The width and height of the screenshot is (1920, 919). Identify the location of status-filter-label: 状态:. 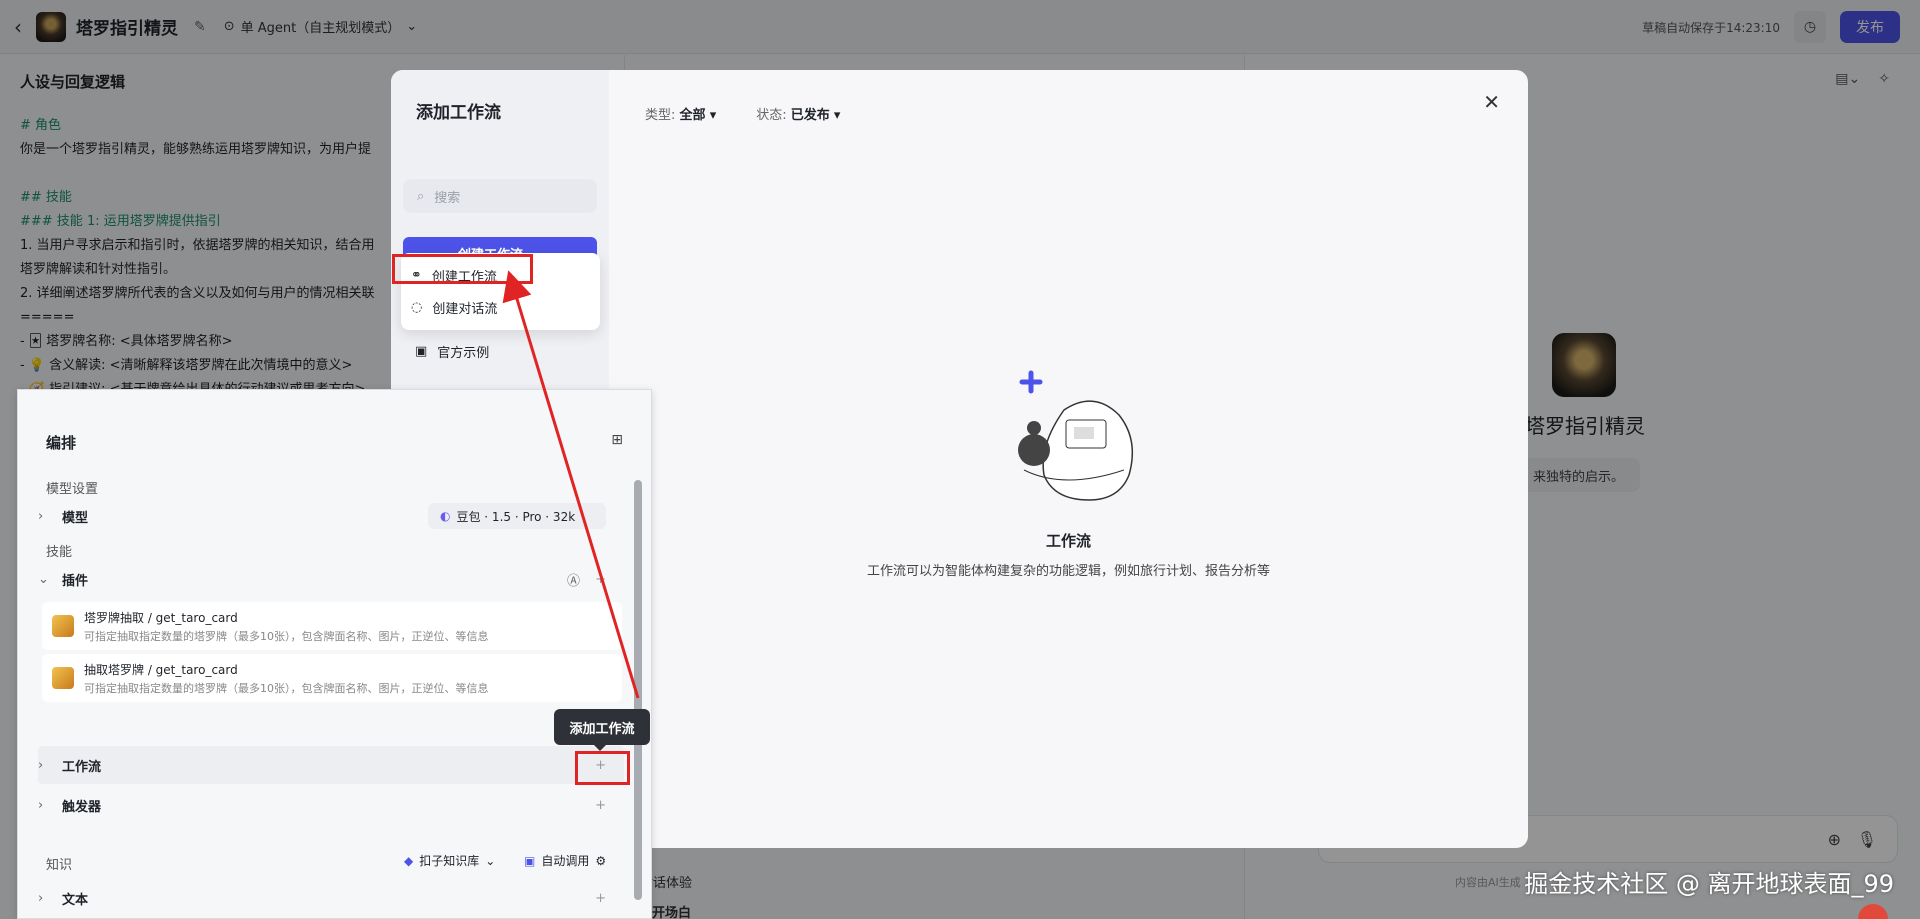
(771, 115).